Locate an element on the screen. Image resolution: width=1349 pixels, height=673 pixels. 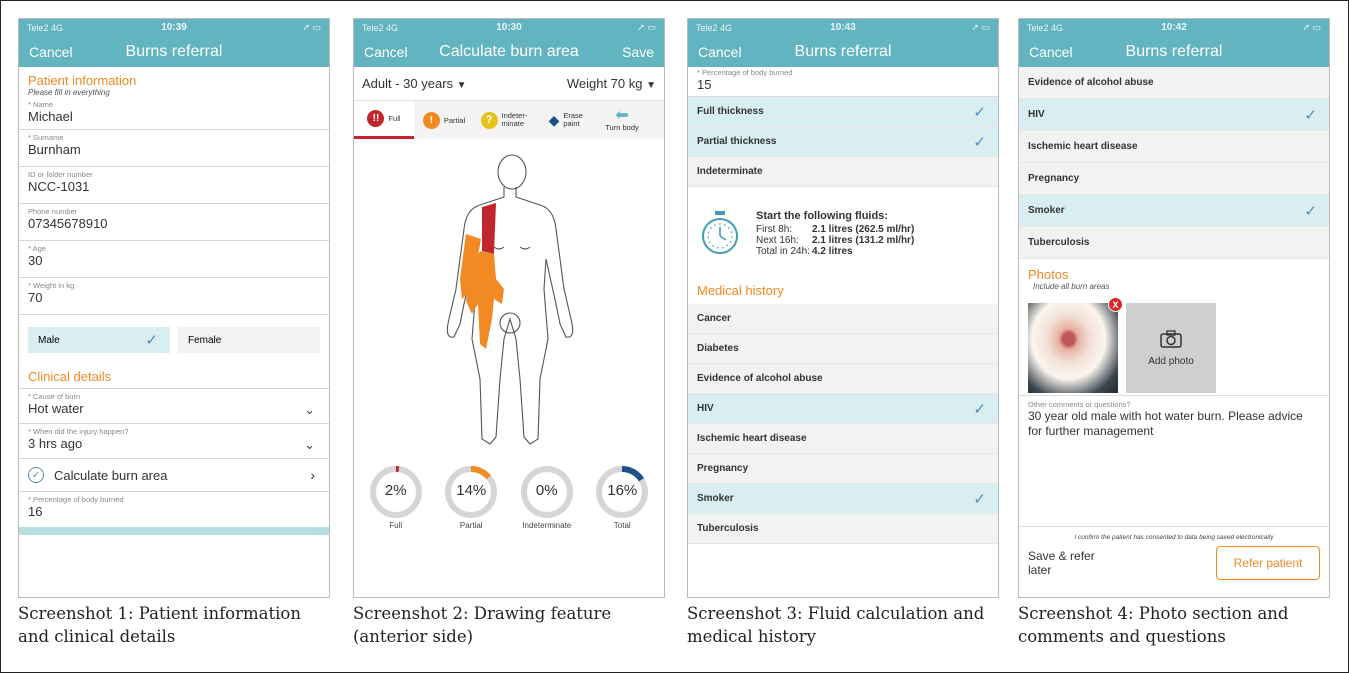
add-photo-button: Add photo is located at coordinates (1171, 348).